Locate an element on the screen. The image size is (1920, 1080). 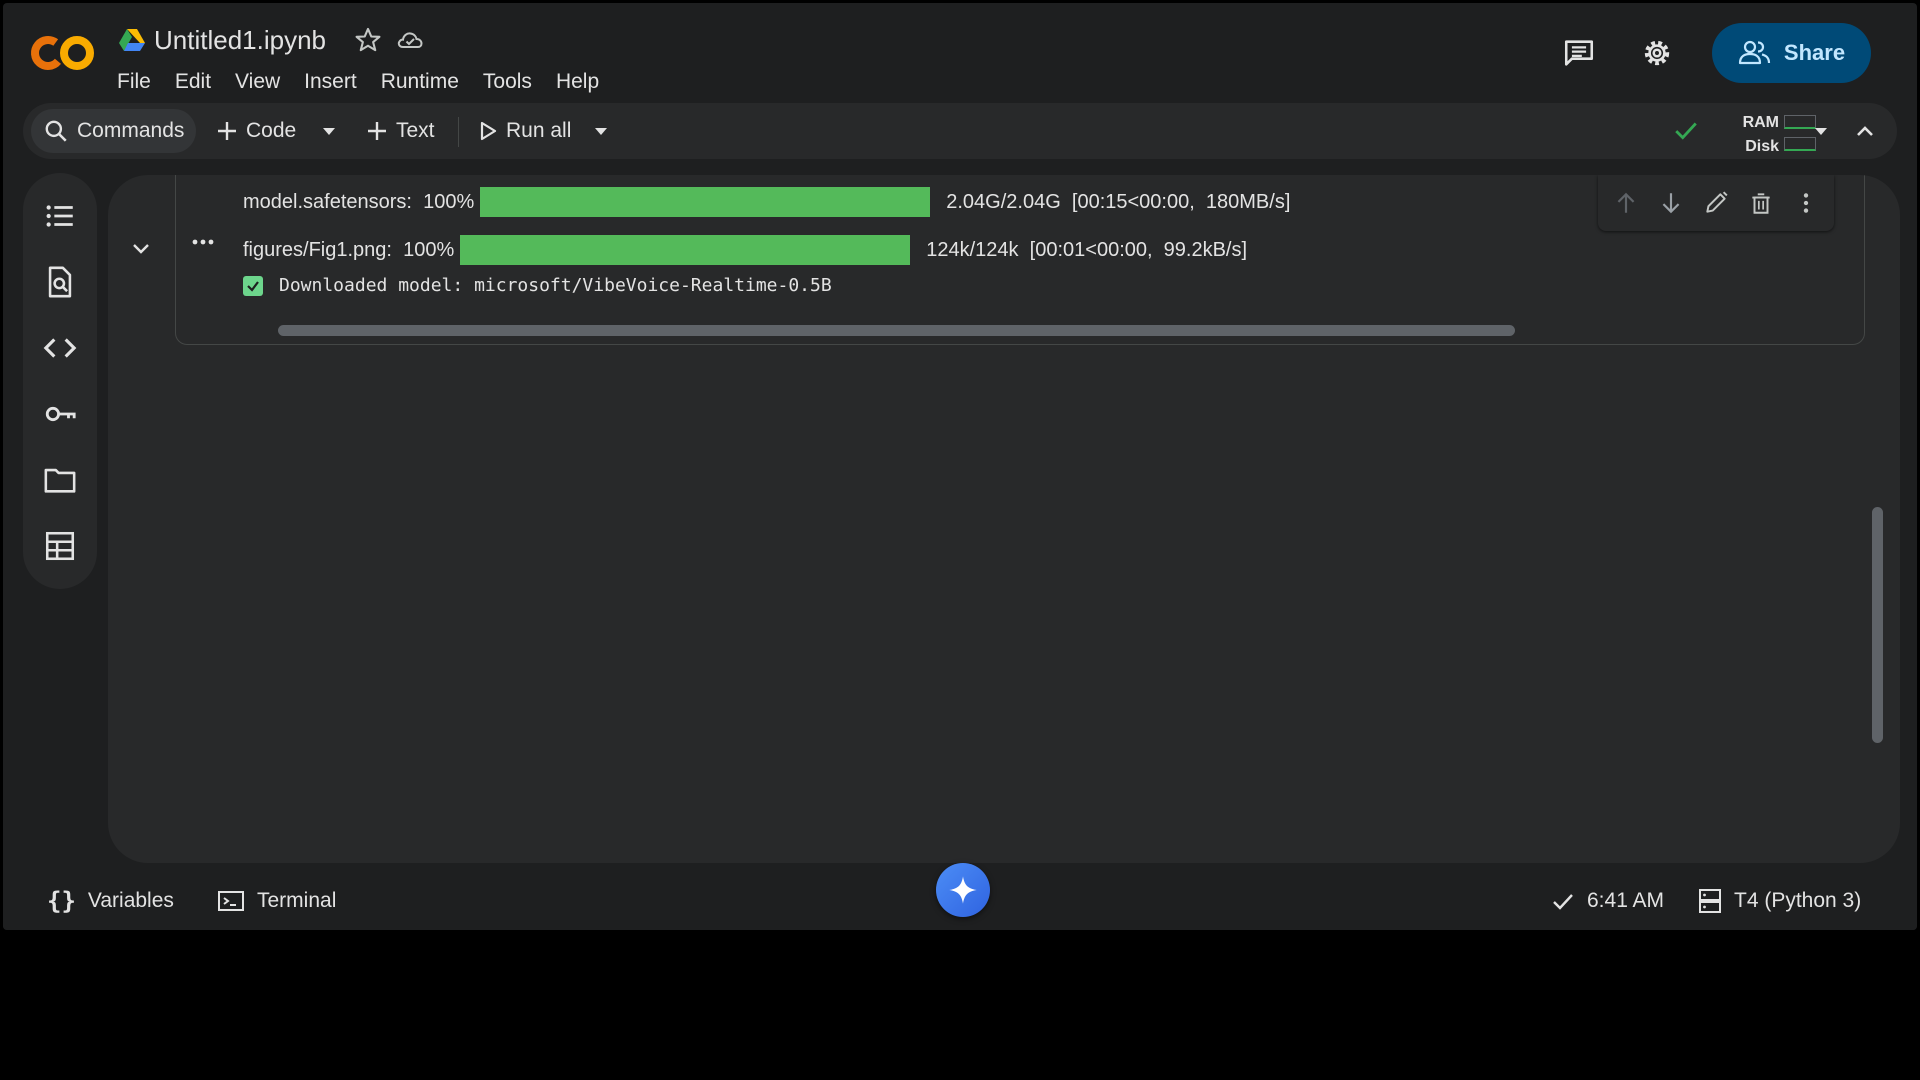
notebook-toolbar: Commands Code Text Run all RAM Disk is located at coordinates (960, 131).